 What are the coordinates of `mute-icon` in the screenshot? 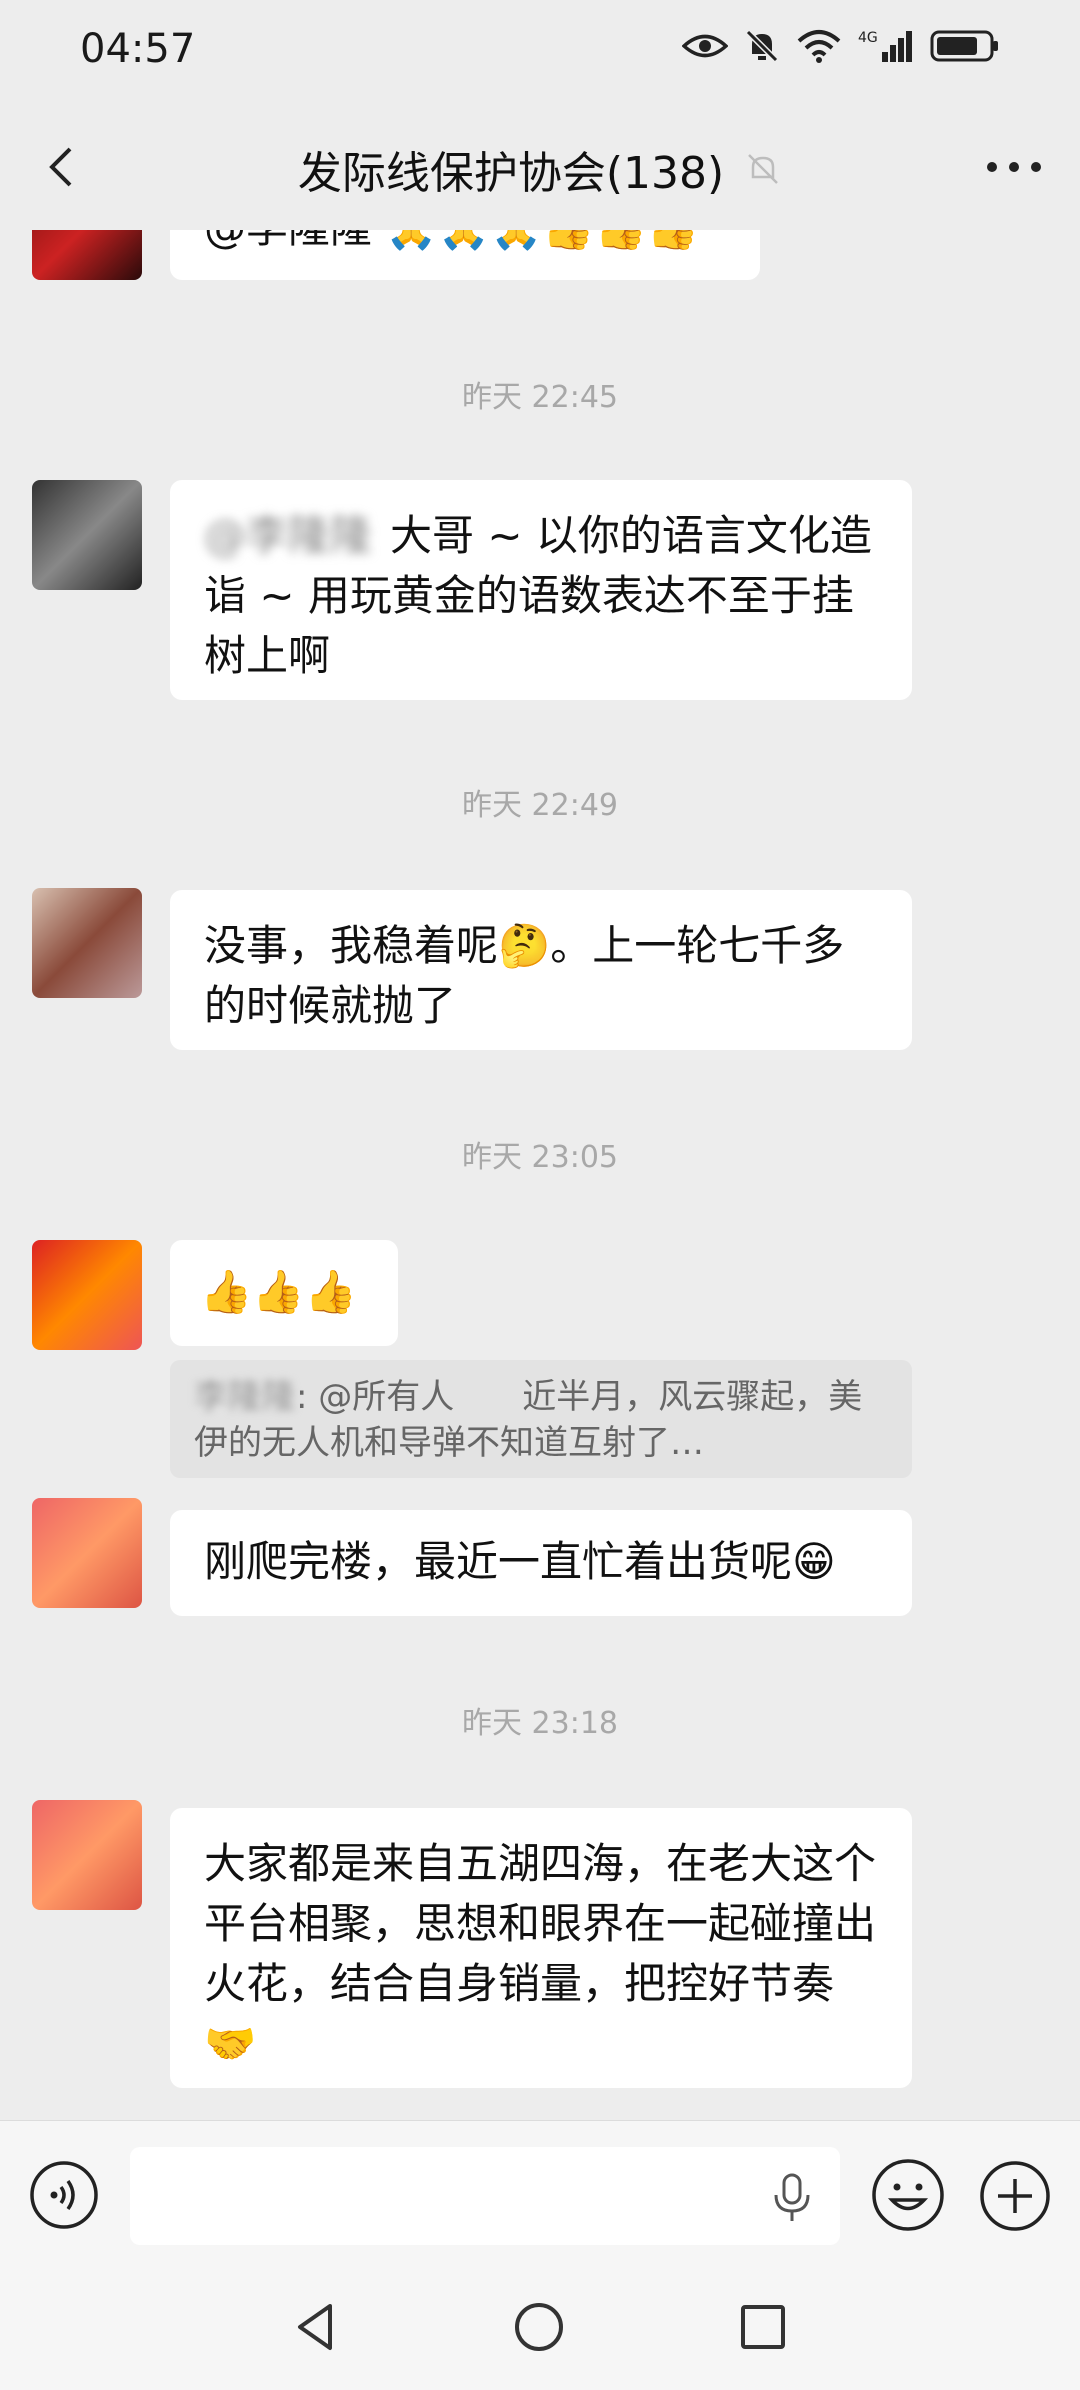 It's located at (763, 169).